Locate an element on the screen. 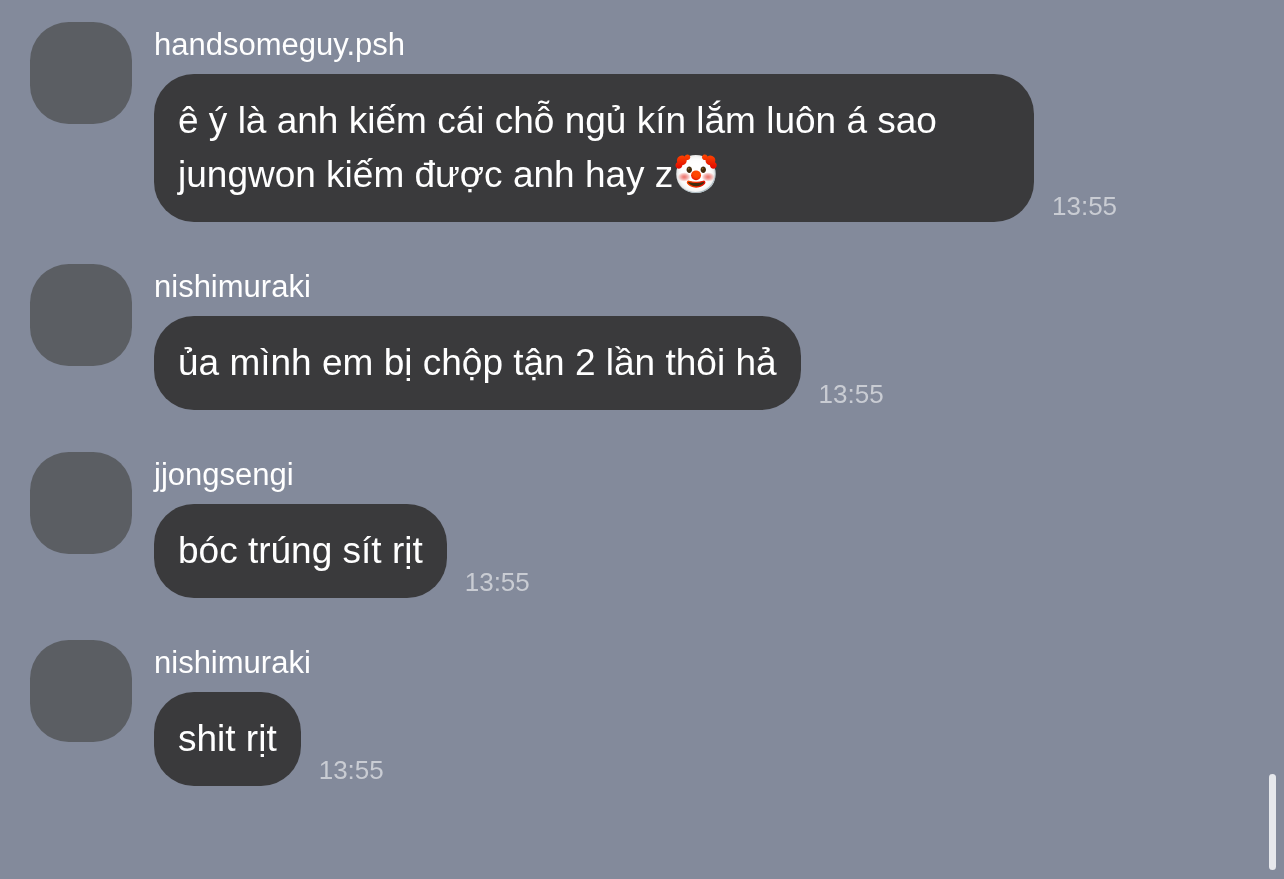 The height and width of the screenshot is (879, 1284). message-bubble: shit rịt is located at coordinates (227, 739).